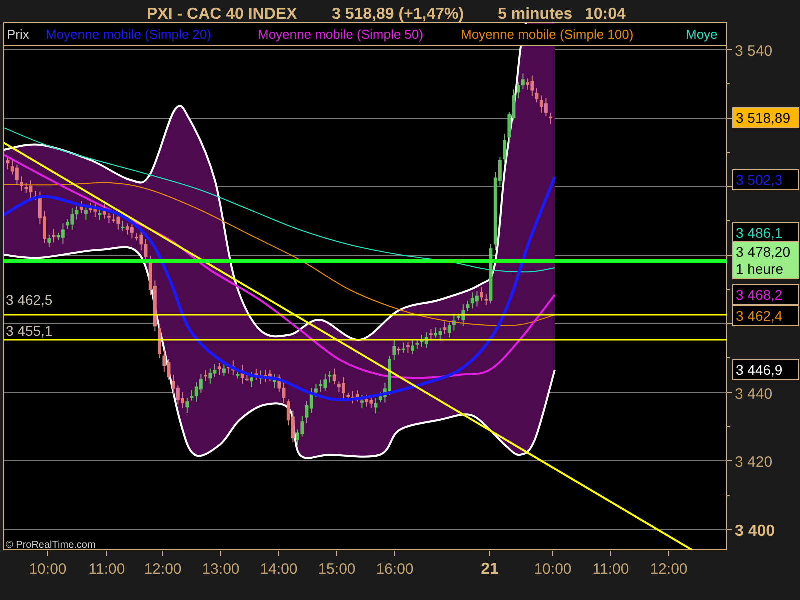  Describe the element at coordinates (766, 118) in the screenshot. I see `price-tag: 3 518,89` at that location.